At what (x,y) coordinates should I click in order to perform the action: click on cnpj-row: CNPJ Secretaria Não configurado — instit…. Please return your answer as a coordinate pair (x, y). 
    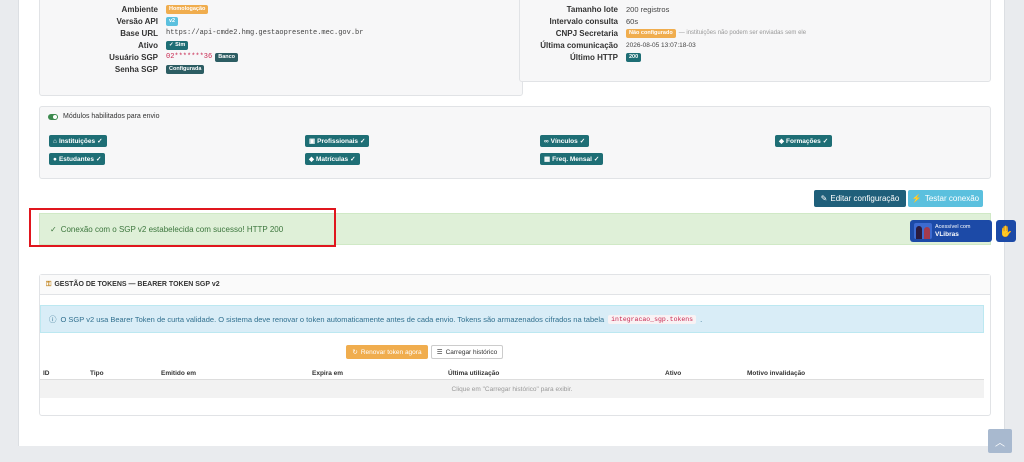
    Looking at the image, I should click on (663, 33).